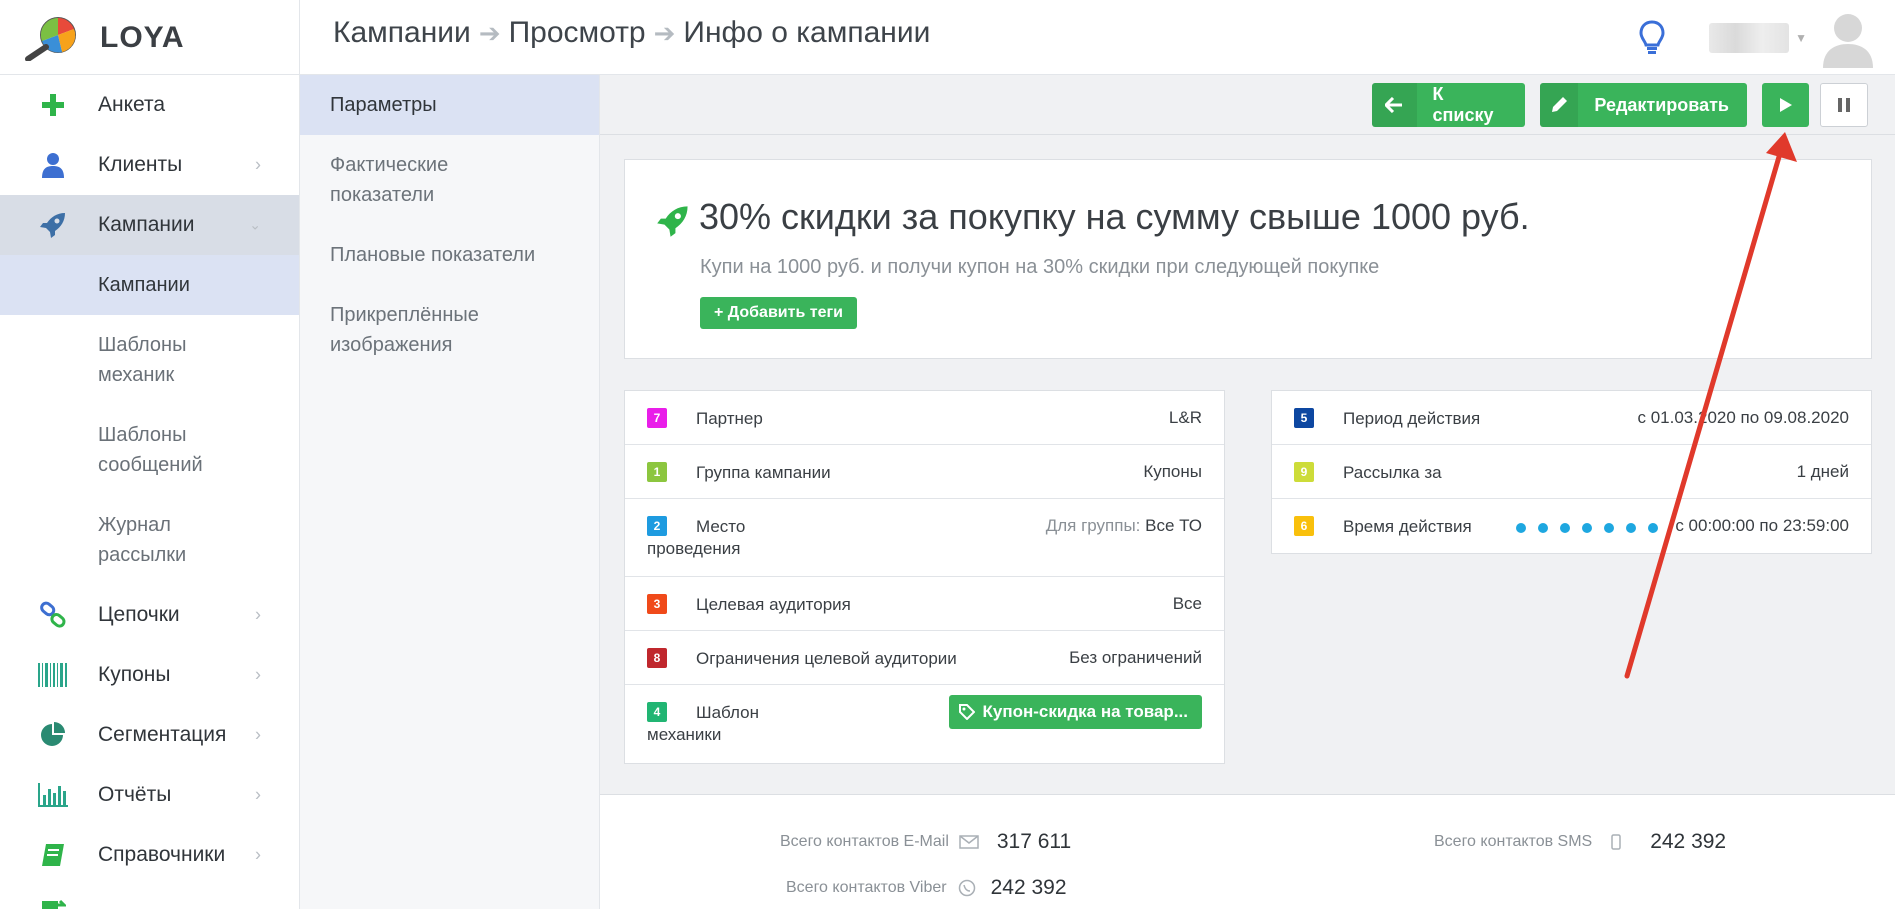 This screenshot has width=1895, height=909. What do you see at coordinates (773, 604) in the screenshot?
I see `param-label: Целевая аудитория` at bounding box center [773, 604].